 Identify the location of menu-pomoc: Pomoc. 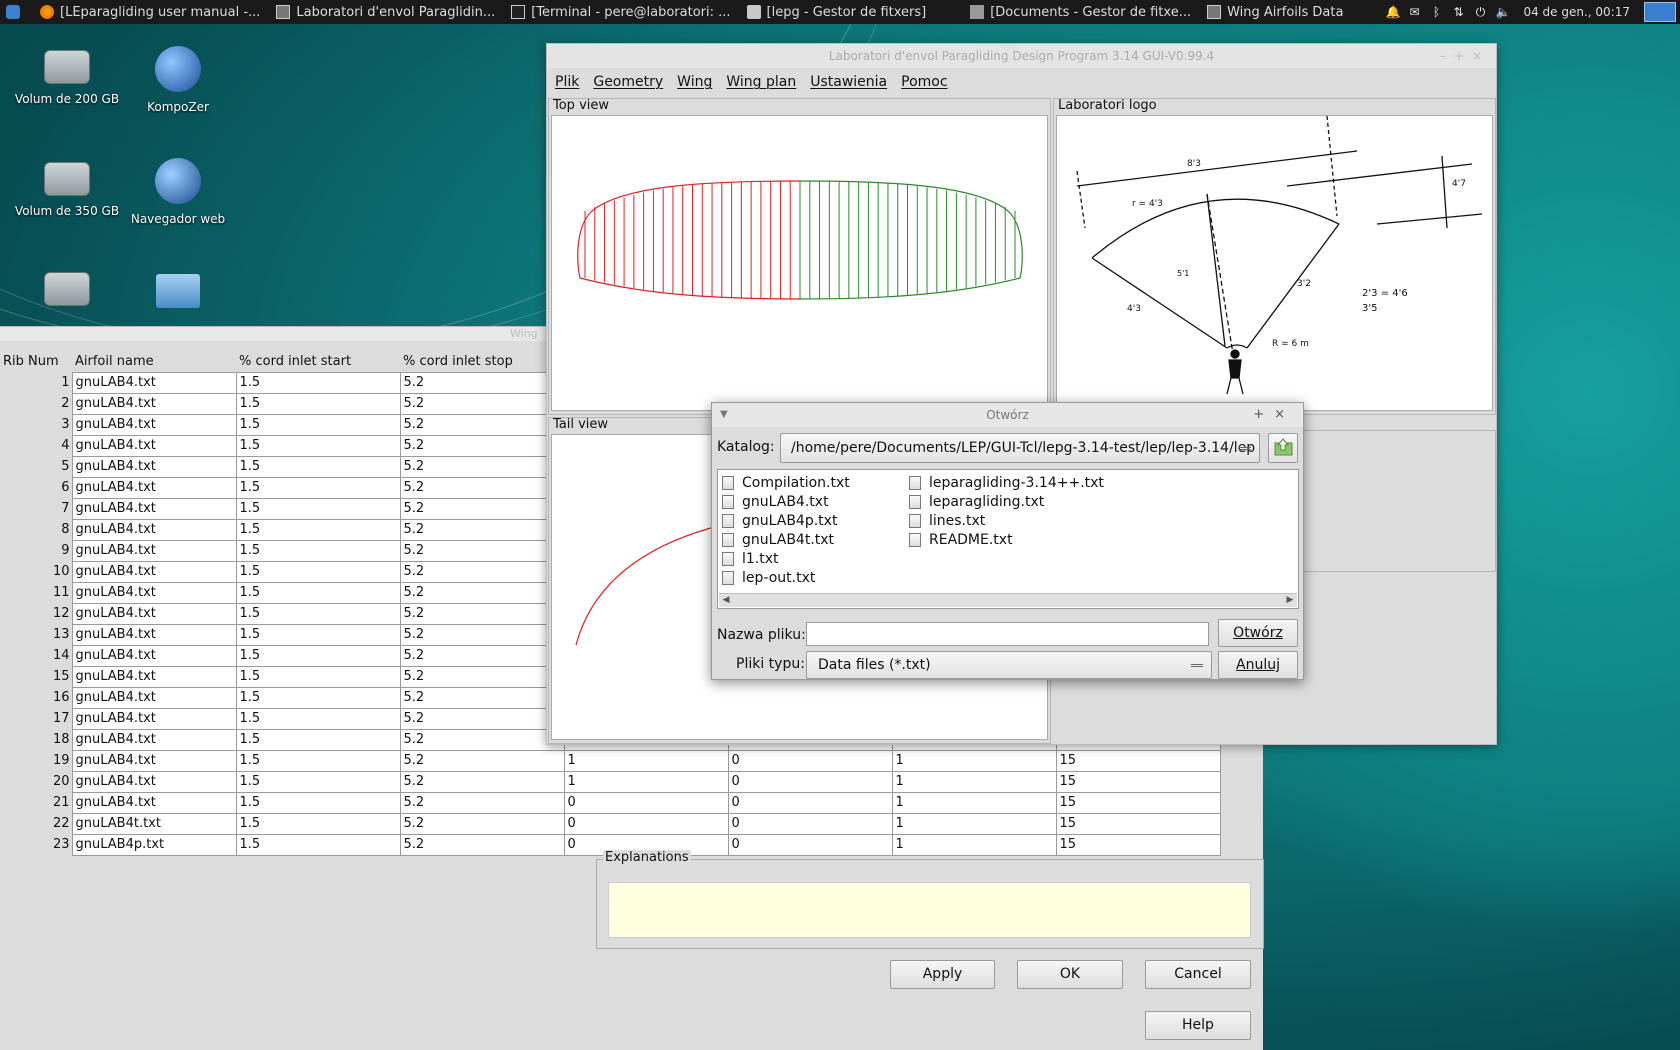
(924, 82).